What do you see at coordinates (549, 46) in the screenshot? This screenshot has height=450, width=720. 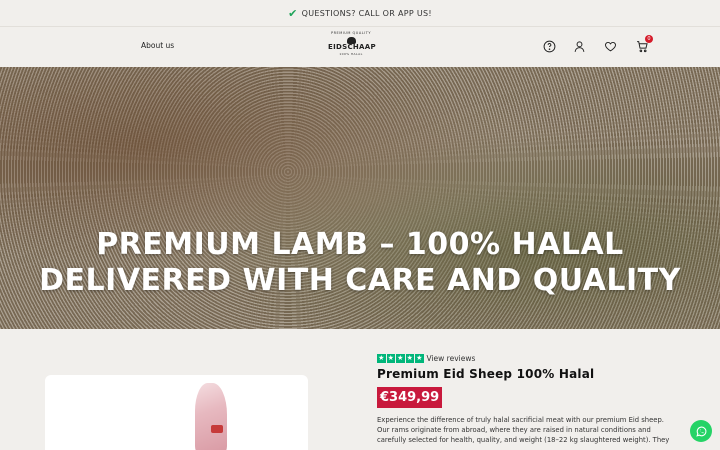 I see `help-icon` at bounding box center [549, 46].